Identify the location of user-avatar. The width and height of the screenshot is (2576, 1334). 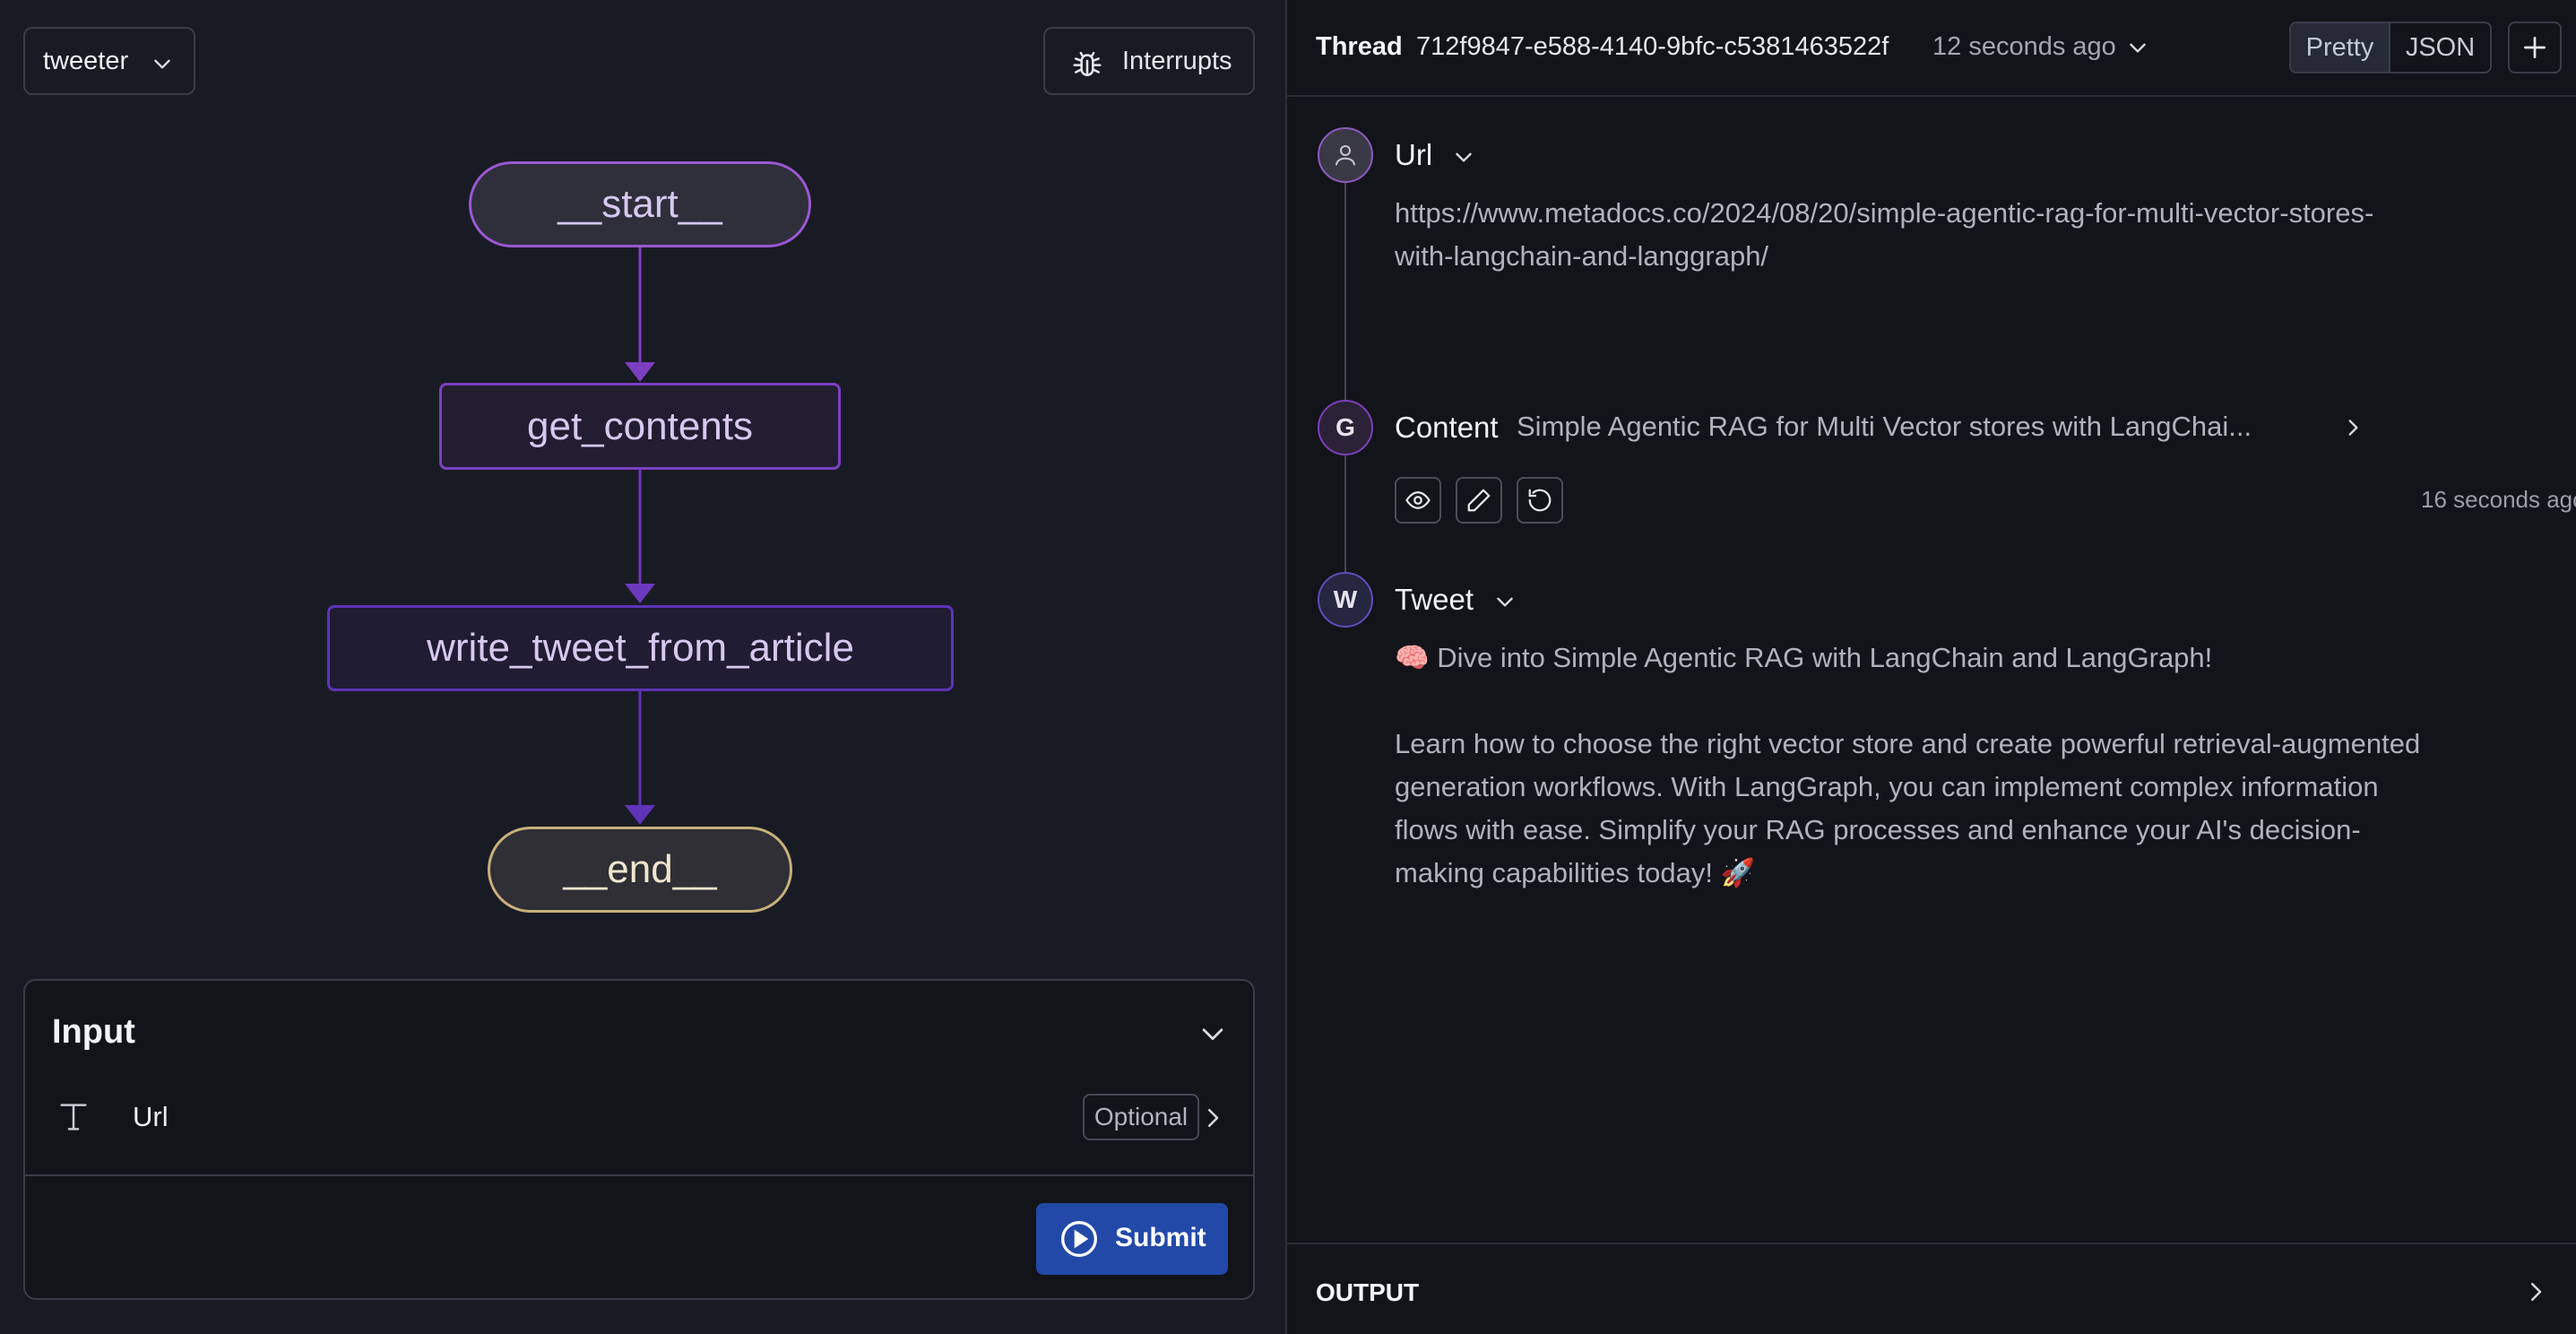
(1345, 155).